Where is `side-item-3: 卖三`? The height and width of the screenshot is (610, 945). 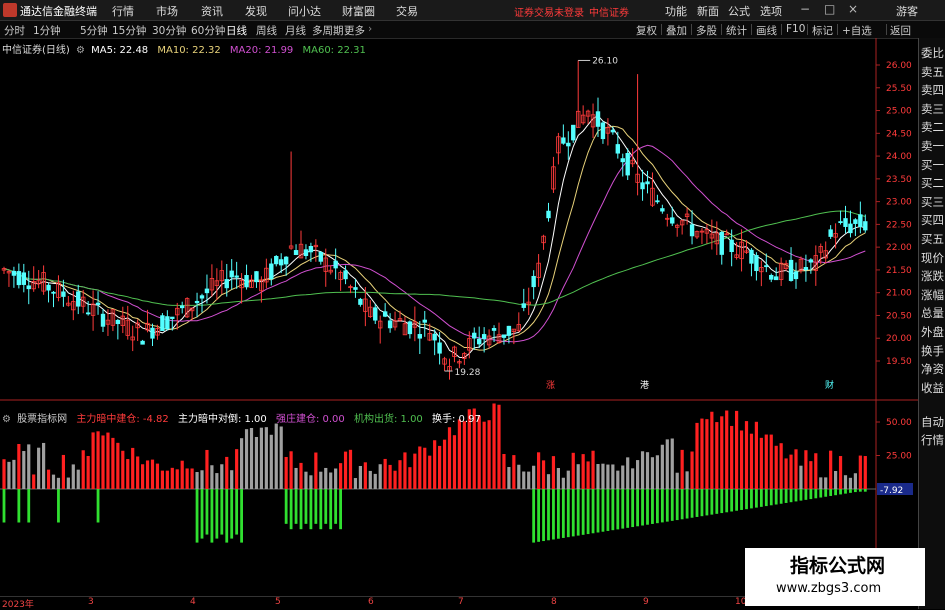
side-item-3: 卖三 is located at coordinates (932, 109).